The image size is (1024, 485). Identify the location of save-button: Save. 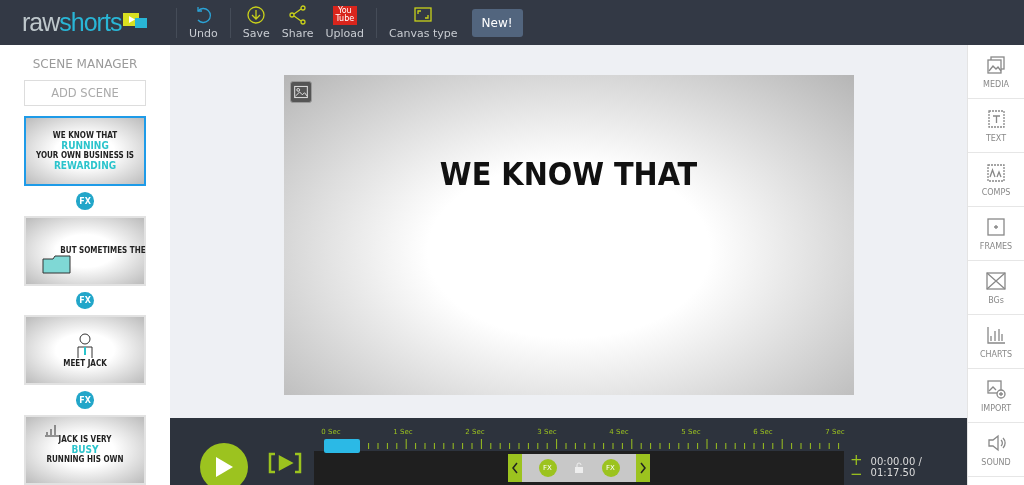
(256, 22).